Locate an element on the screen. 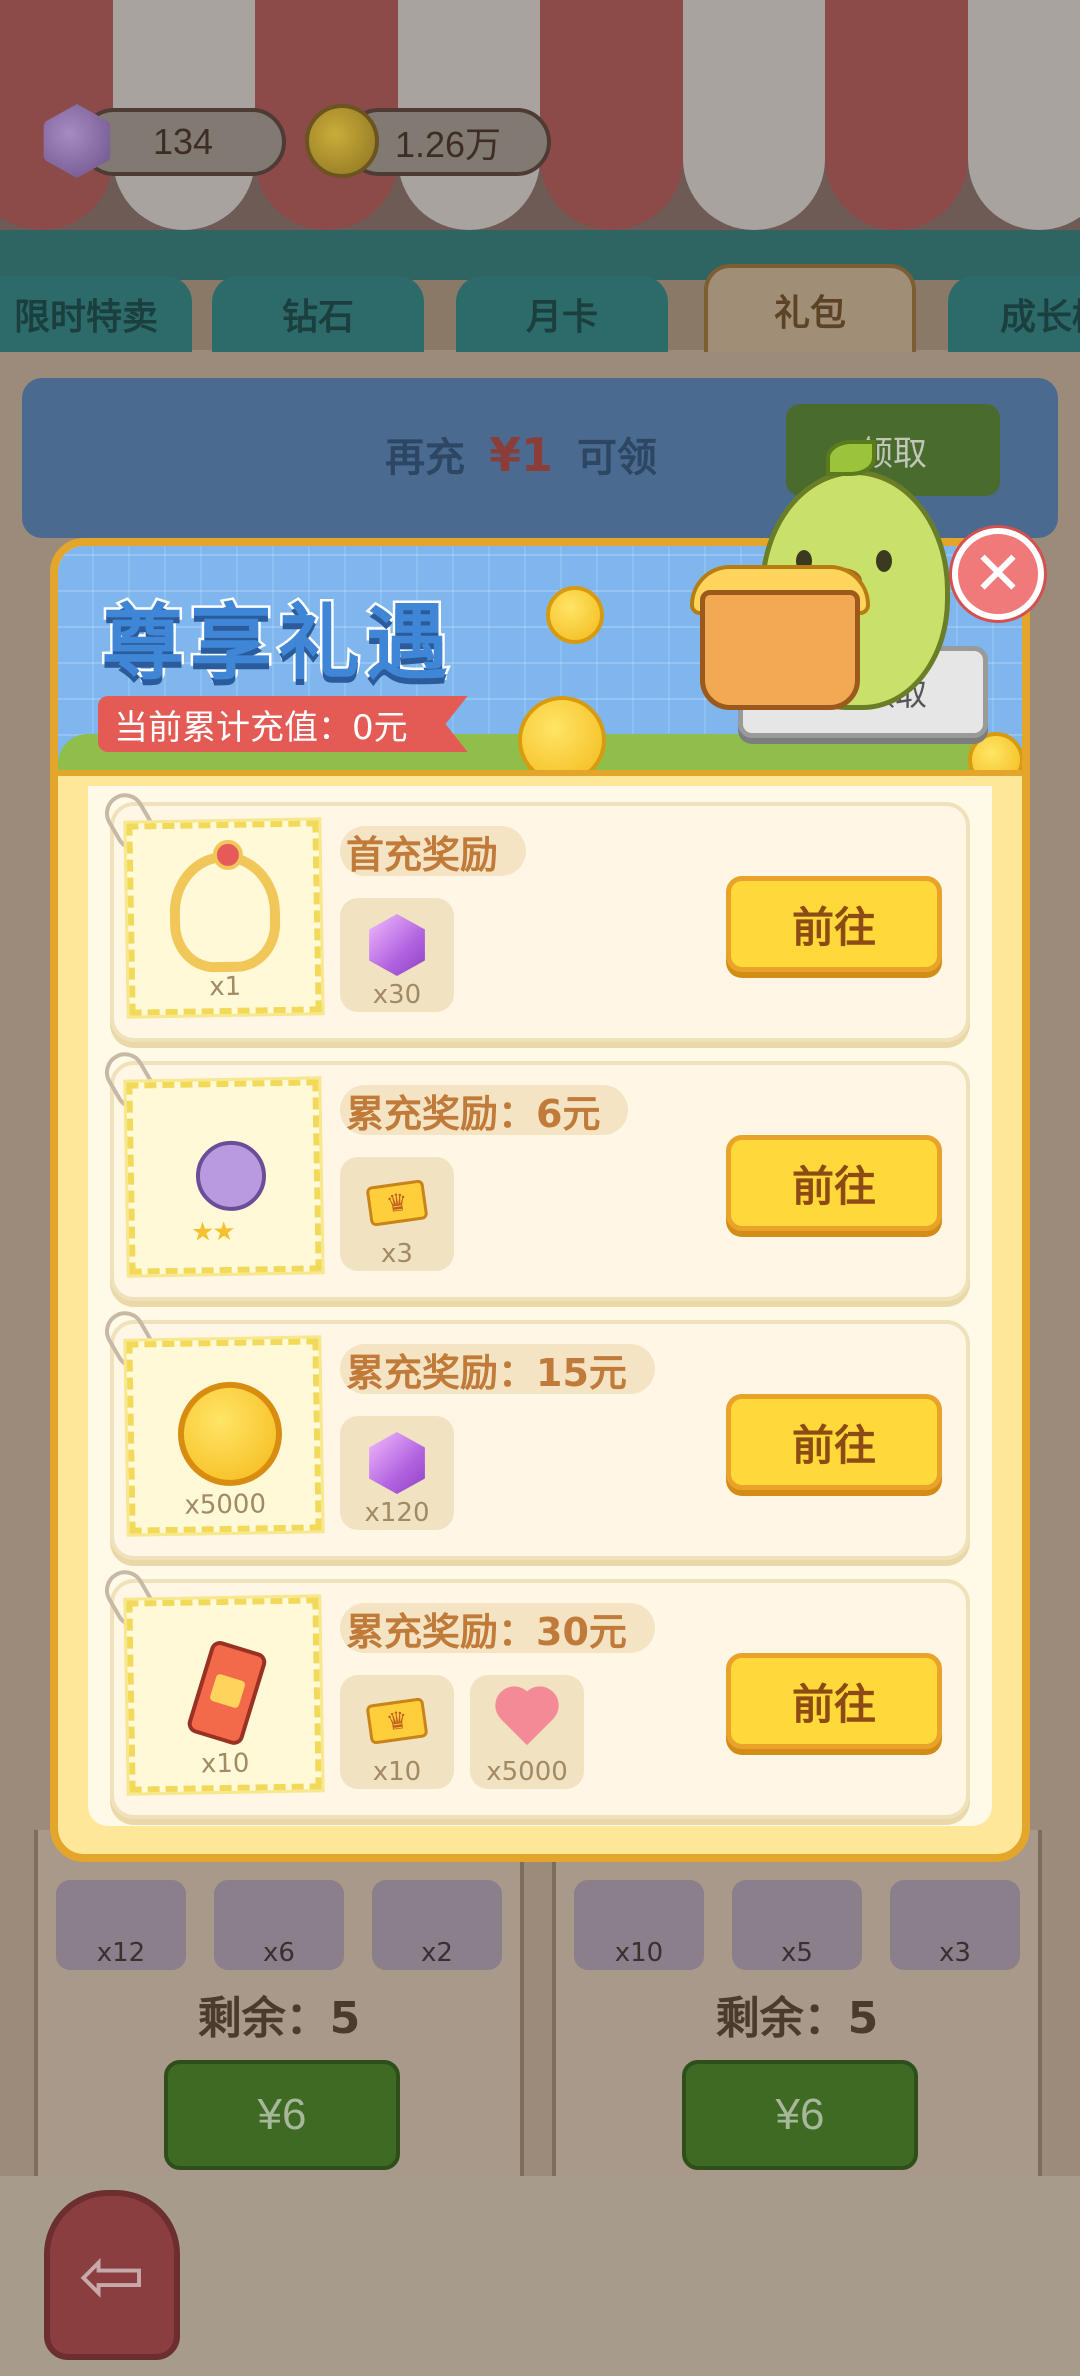 This screenshot has width=1080, height=2376. shop-tabs: 限时特卖 钻石 月卡 礼包 成长榜 is located at coordinates (540, 308).